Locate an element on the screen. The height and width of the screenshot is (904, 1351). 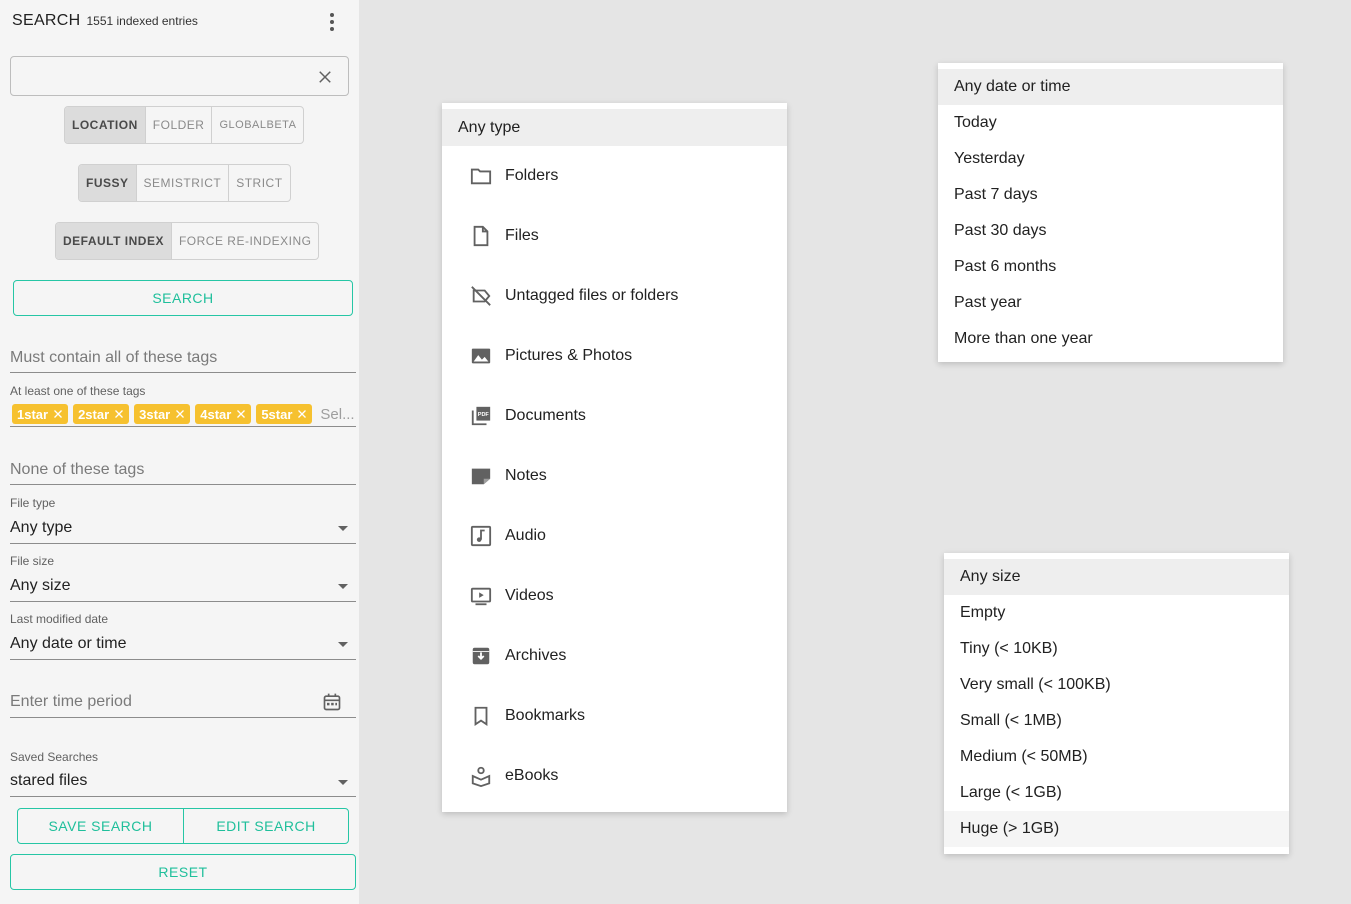
menu-item-label: Notes is located at coordinates (526, 475).